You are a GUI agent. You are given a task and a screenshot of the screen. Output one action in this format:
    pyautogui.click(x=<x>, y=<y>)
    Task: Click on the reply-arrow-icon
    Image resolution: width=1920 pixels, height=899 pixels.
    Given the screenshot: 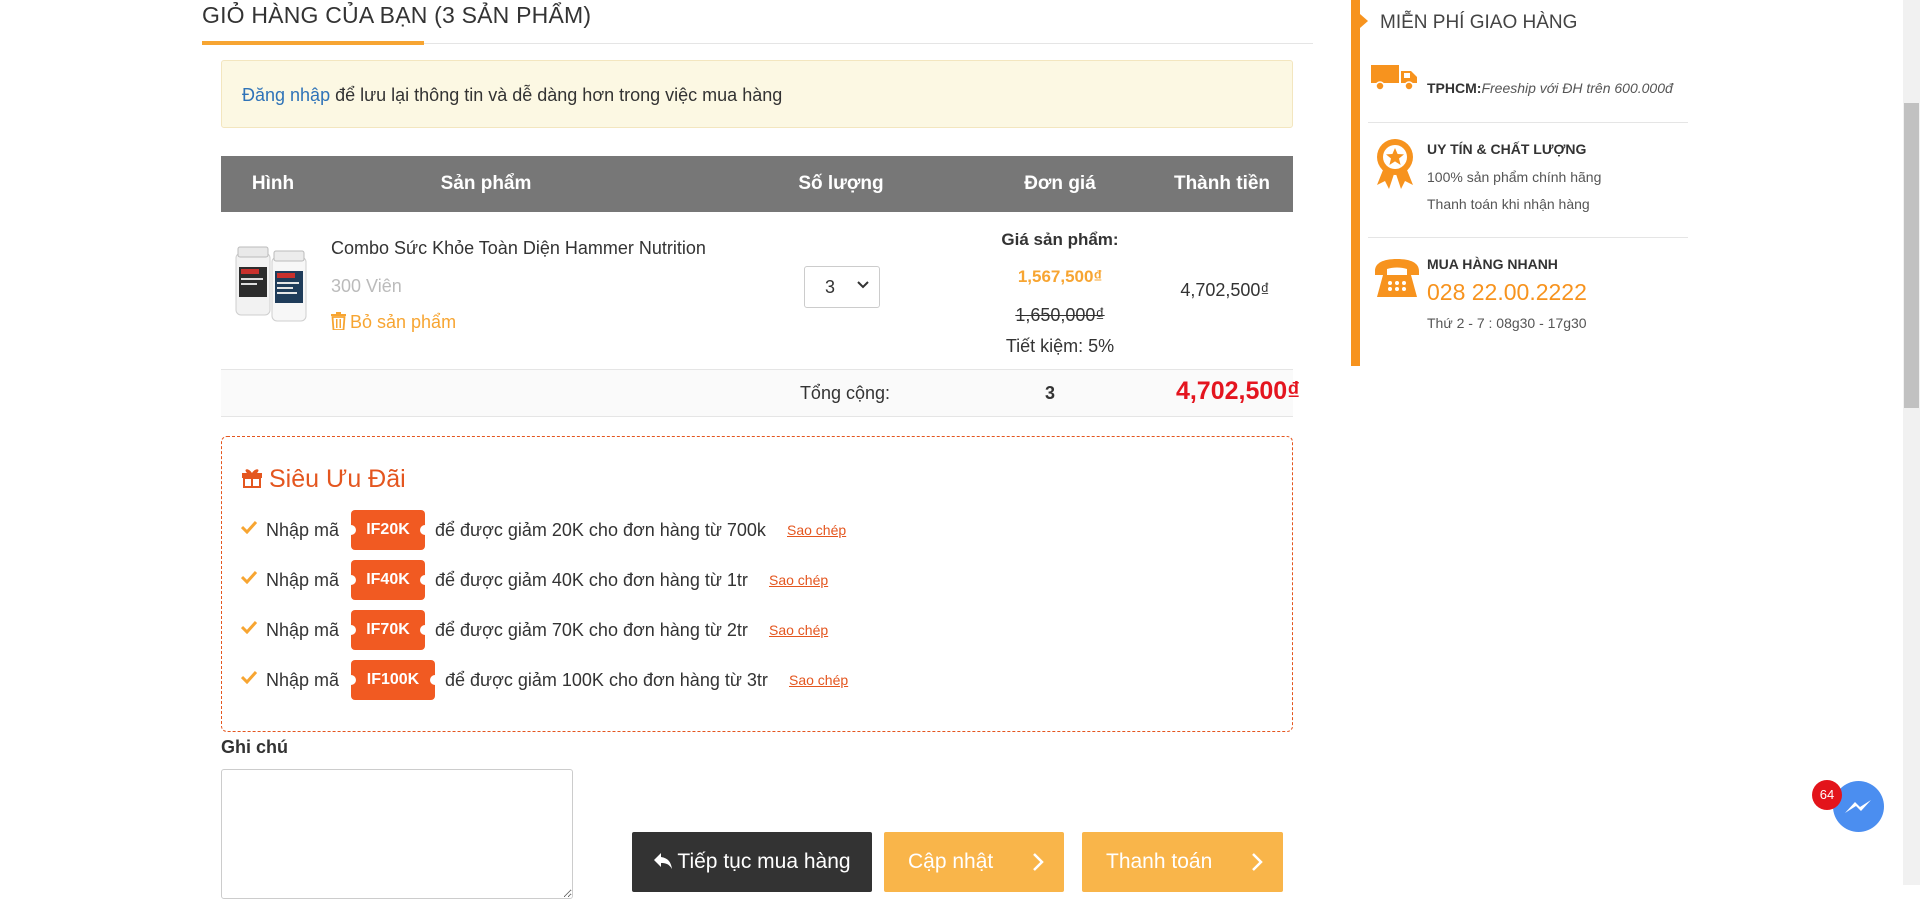 What is the action you would take?
    pyautogui.click(x=663, y=861)
    